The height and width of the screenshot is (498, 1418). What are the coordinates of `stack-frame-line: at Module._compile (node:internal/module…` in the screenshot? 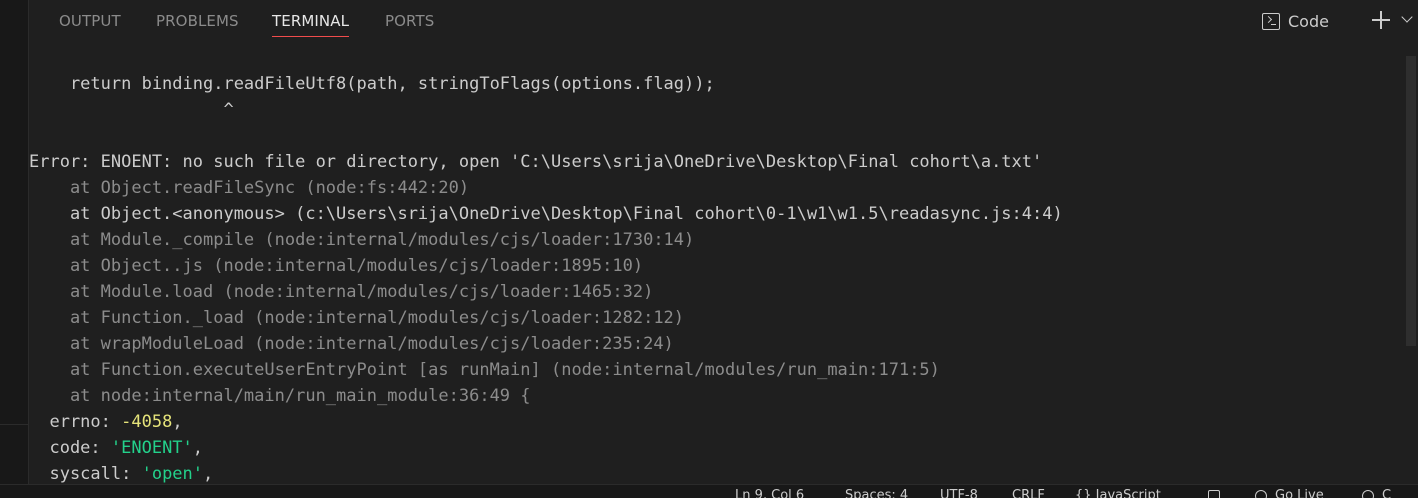 It's located at (362, 240).